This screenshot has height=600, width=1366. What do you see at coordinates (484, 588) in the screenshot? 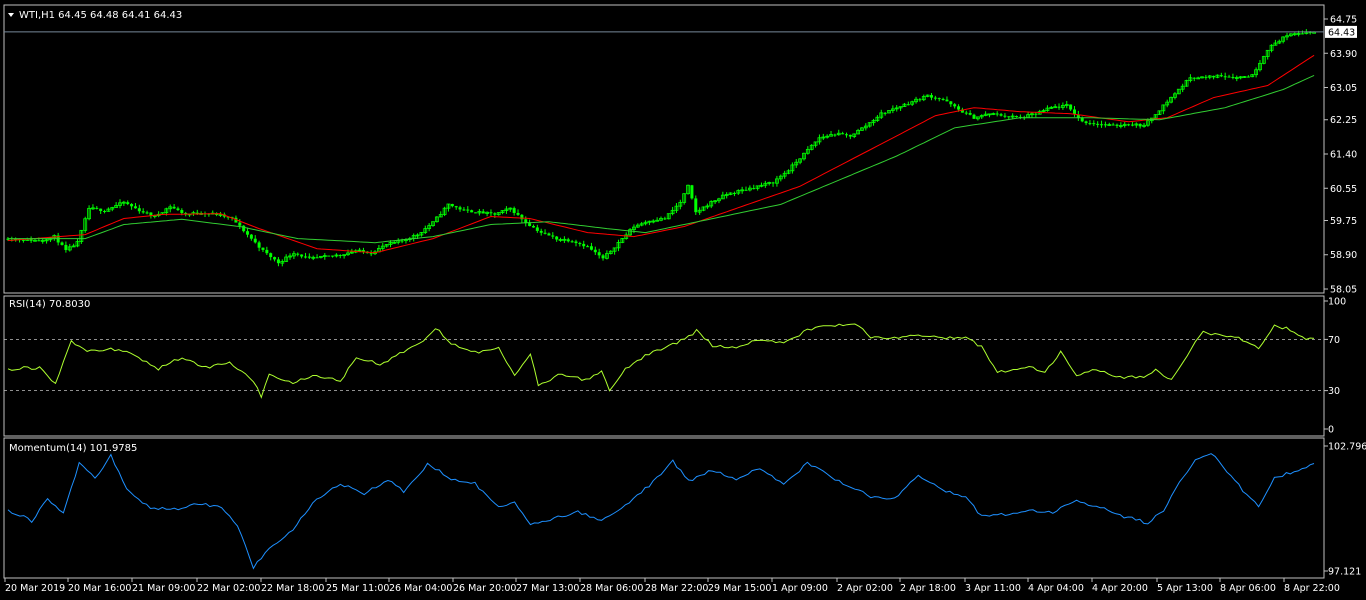
I see `time-tick-label: 26 Mar 20:00` at bounding box center [484, 588].